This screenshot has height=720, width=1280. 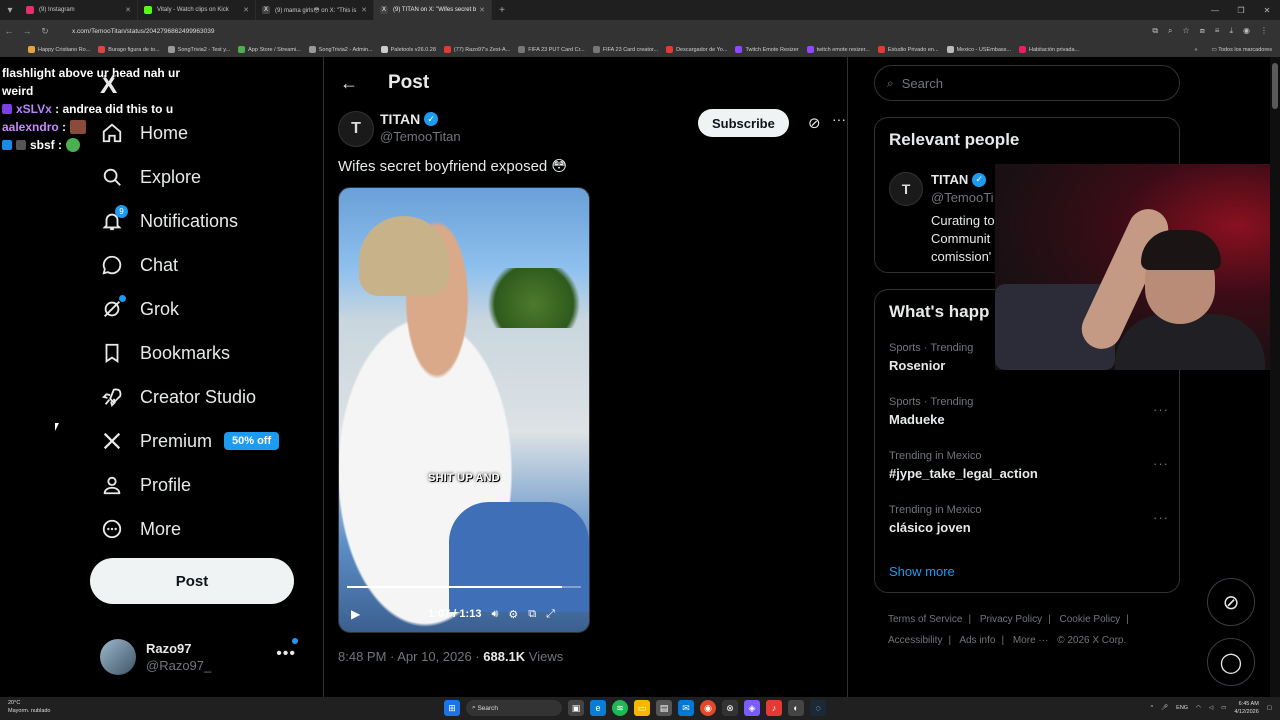 I want to click on settings-gear-icon: ⚙, so click(x=513, y=614).